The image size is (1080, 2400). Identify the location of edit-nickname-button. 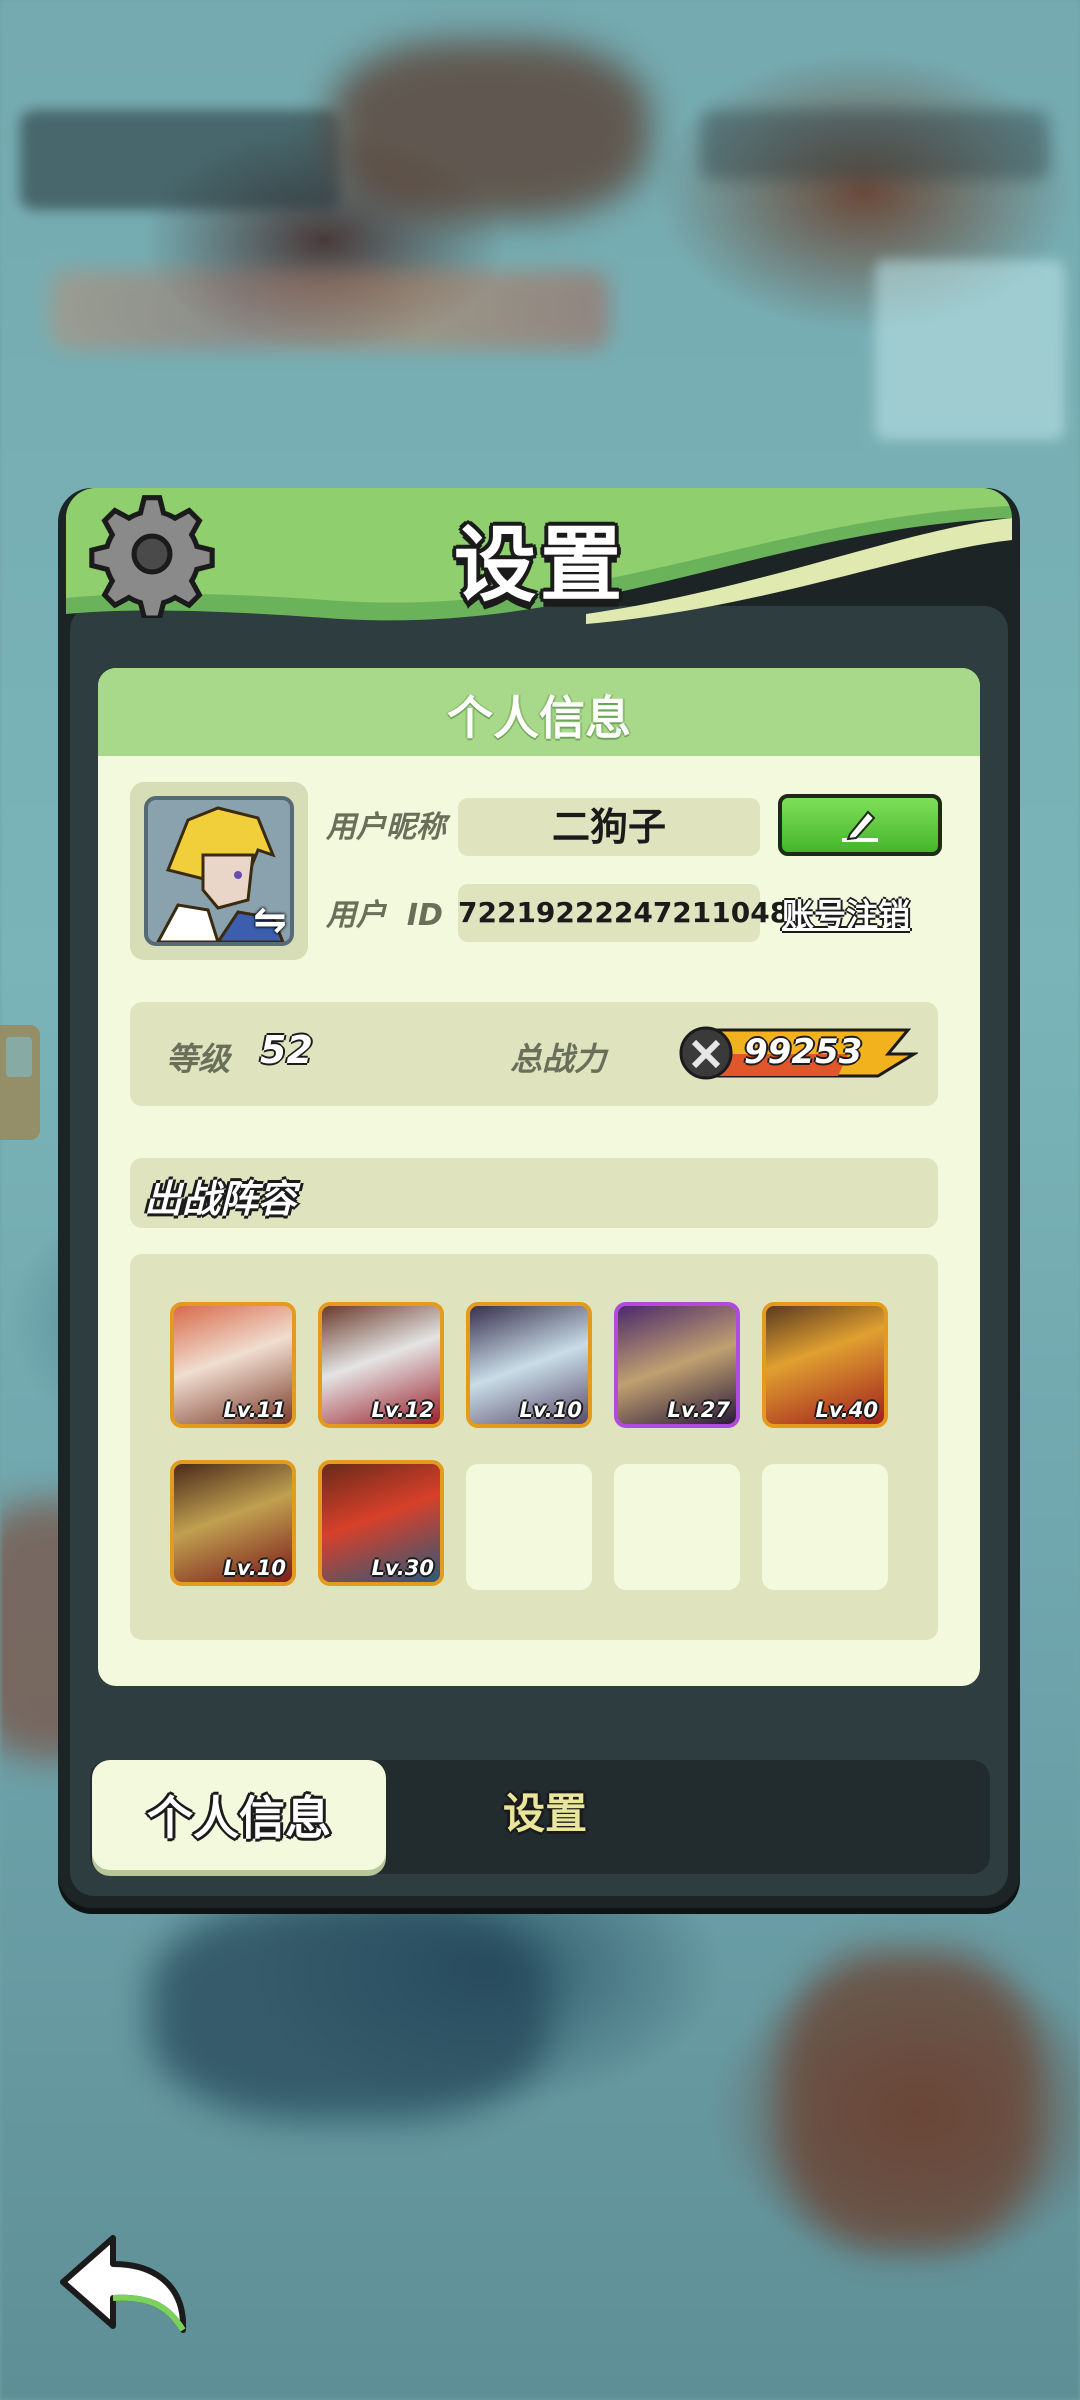
(860, 825).